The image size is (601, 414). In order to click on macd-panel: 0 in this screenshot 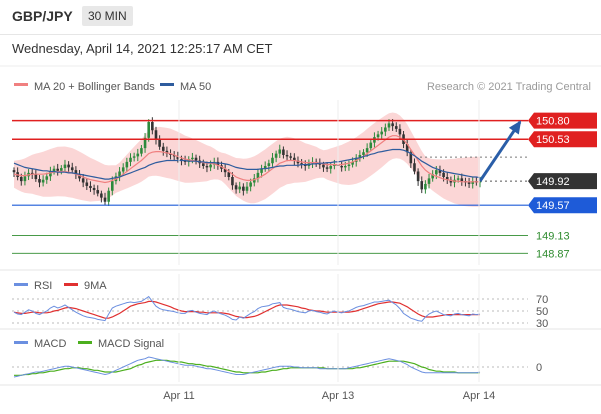, I will do `click(277, 367)`.